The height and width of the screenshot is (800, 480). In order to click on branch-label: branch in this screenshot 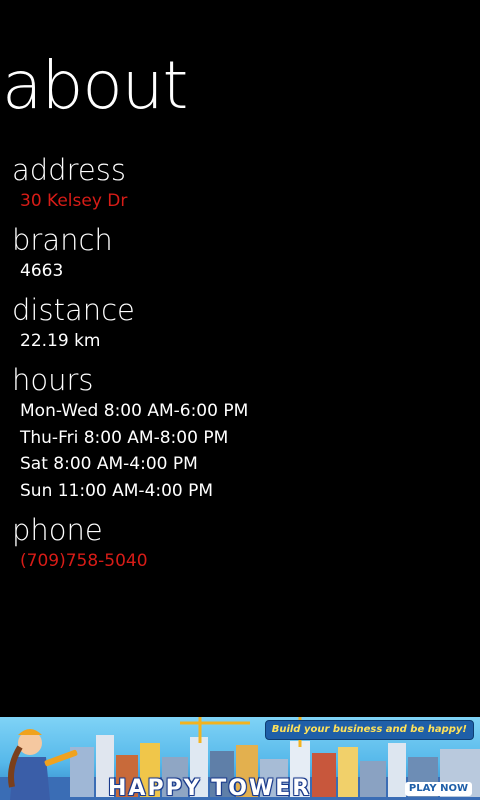, I will do `click(62, 240)`.